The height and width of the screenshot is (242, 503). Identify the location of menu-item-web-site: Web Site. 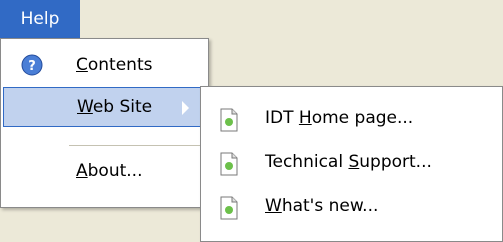
(104, 107).